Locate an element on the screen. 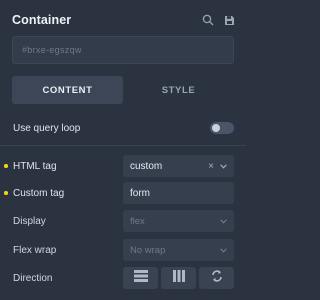  custom-tag-label: Custom tag is located at coordinates (39, 193).